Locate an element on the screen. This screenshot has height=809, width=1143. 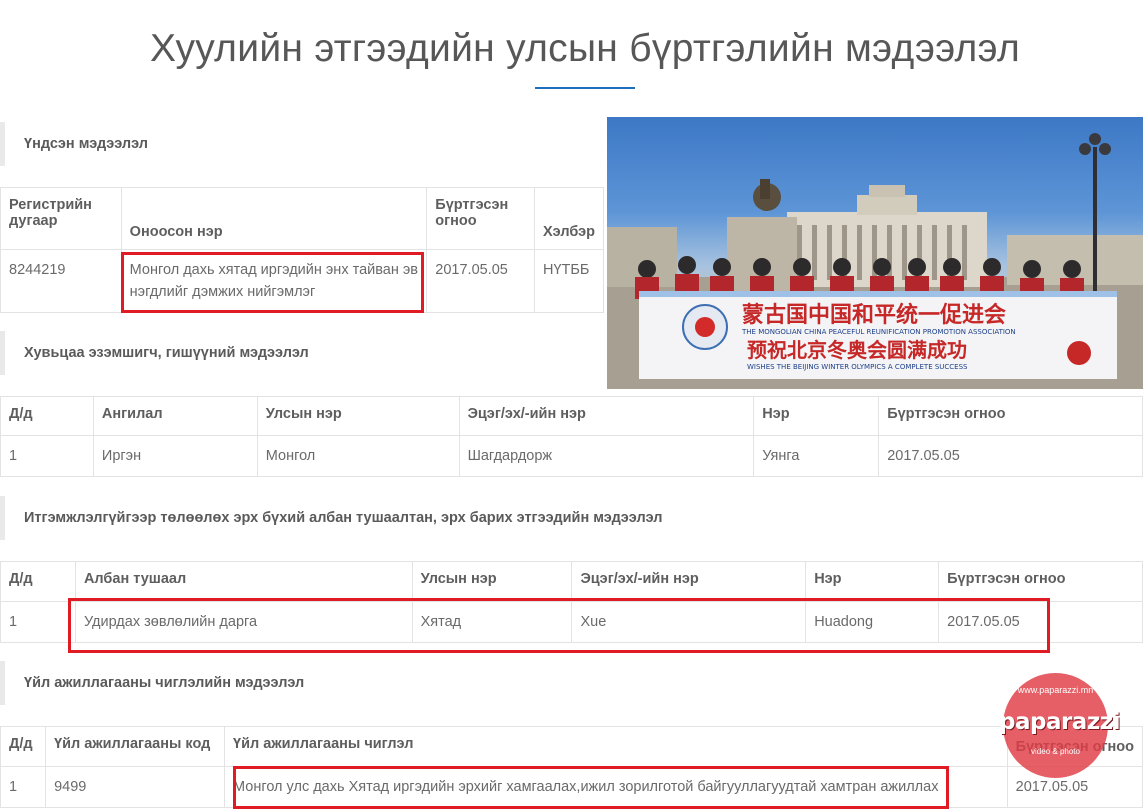
banner-slogan: 预祝北京冬奥会圆满成功 is located at coordinates (857, 350).